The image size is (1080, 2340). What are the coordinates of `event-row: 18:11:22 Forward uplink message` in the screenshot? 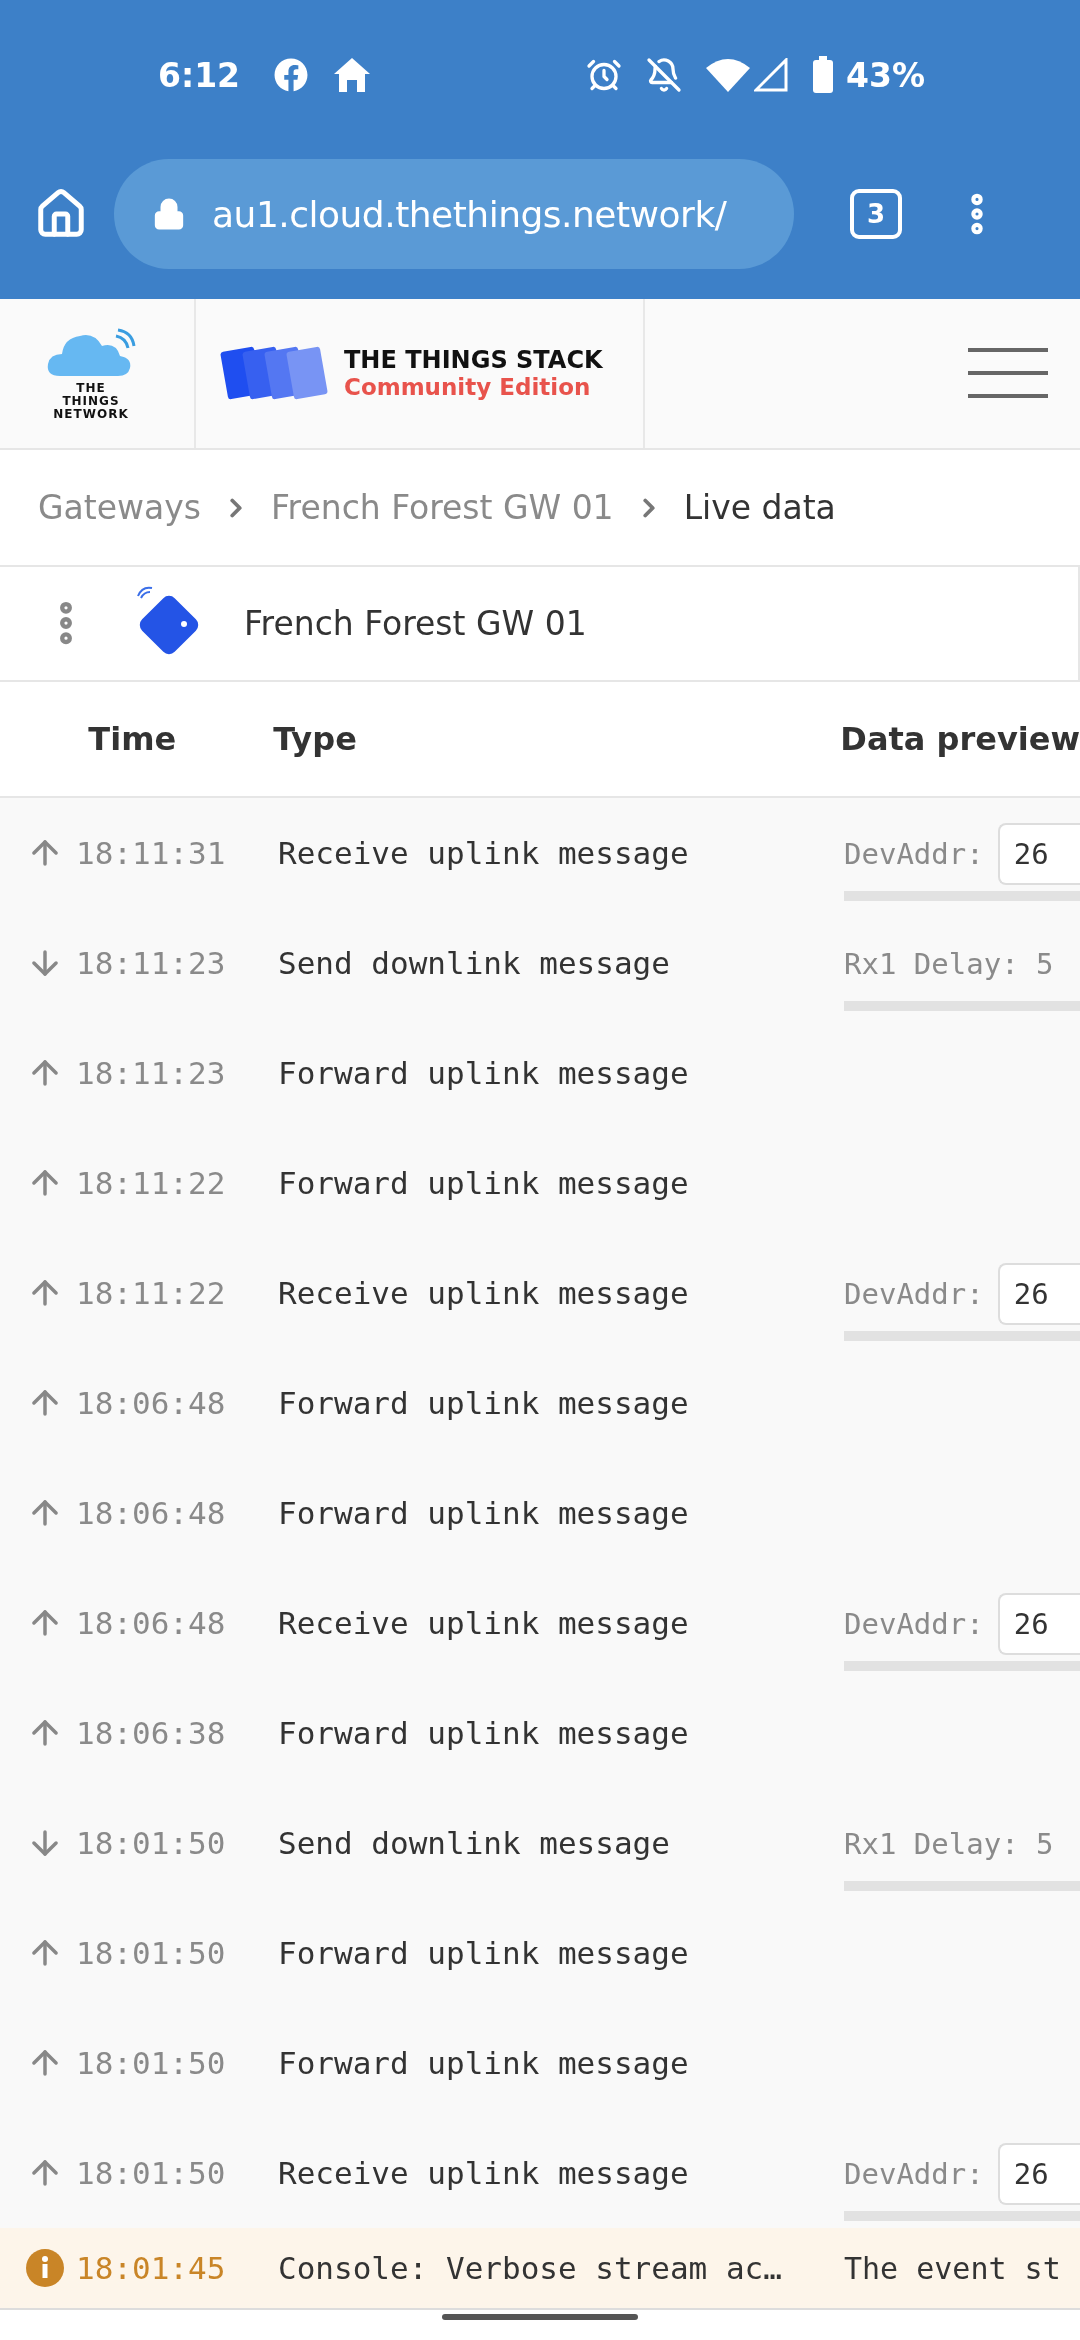 It's located at (540, 1183).